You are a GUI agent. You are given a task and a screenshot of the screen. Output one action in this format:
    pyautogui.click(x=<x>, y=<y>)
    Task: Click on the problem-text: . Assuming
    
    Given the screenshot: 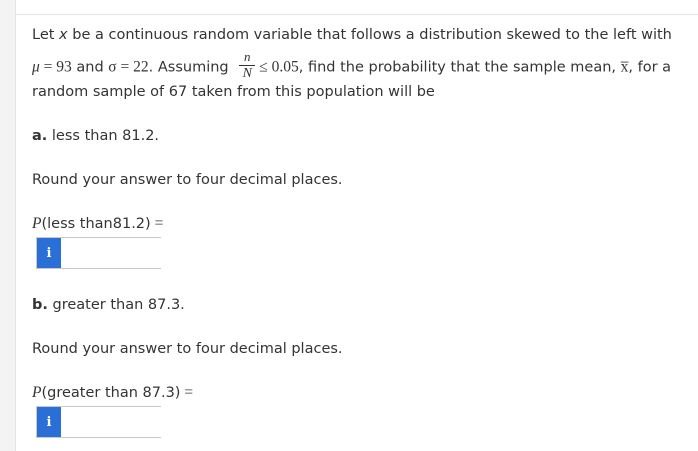 What is the action you would take?
    pyautogui.click(x=191, y=67)
    